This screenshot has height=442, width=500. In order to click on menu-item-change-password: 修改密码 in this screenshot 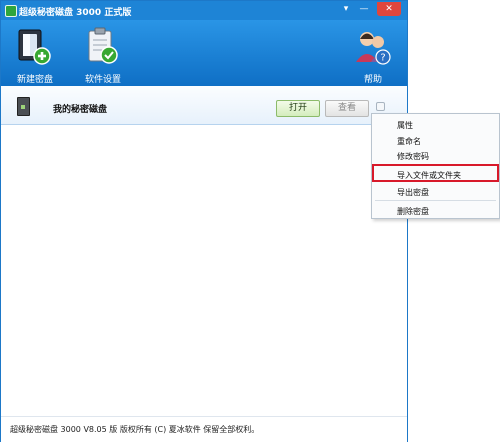, I will do `click(413, 156)`.